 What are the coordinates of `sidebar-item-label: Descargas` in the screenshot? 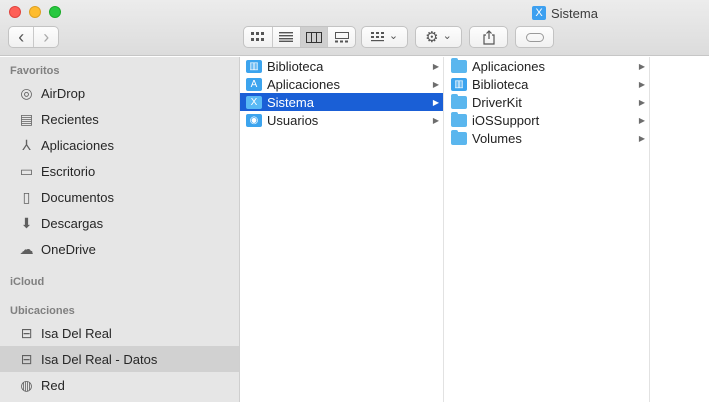 It's located at (72, 223).